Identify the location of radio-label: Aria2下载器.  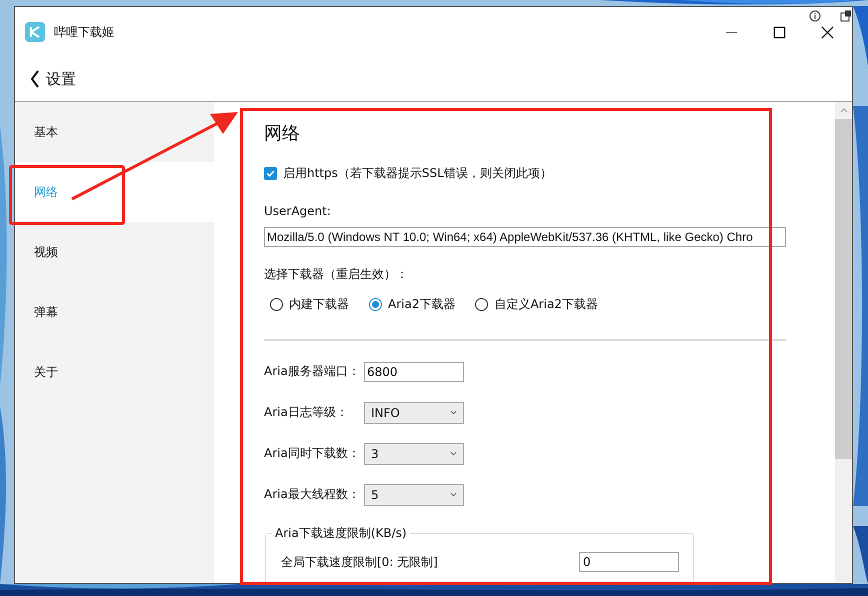
(422, 304).